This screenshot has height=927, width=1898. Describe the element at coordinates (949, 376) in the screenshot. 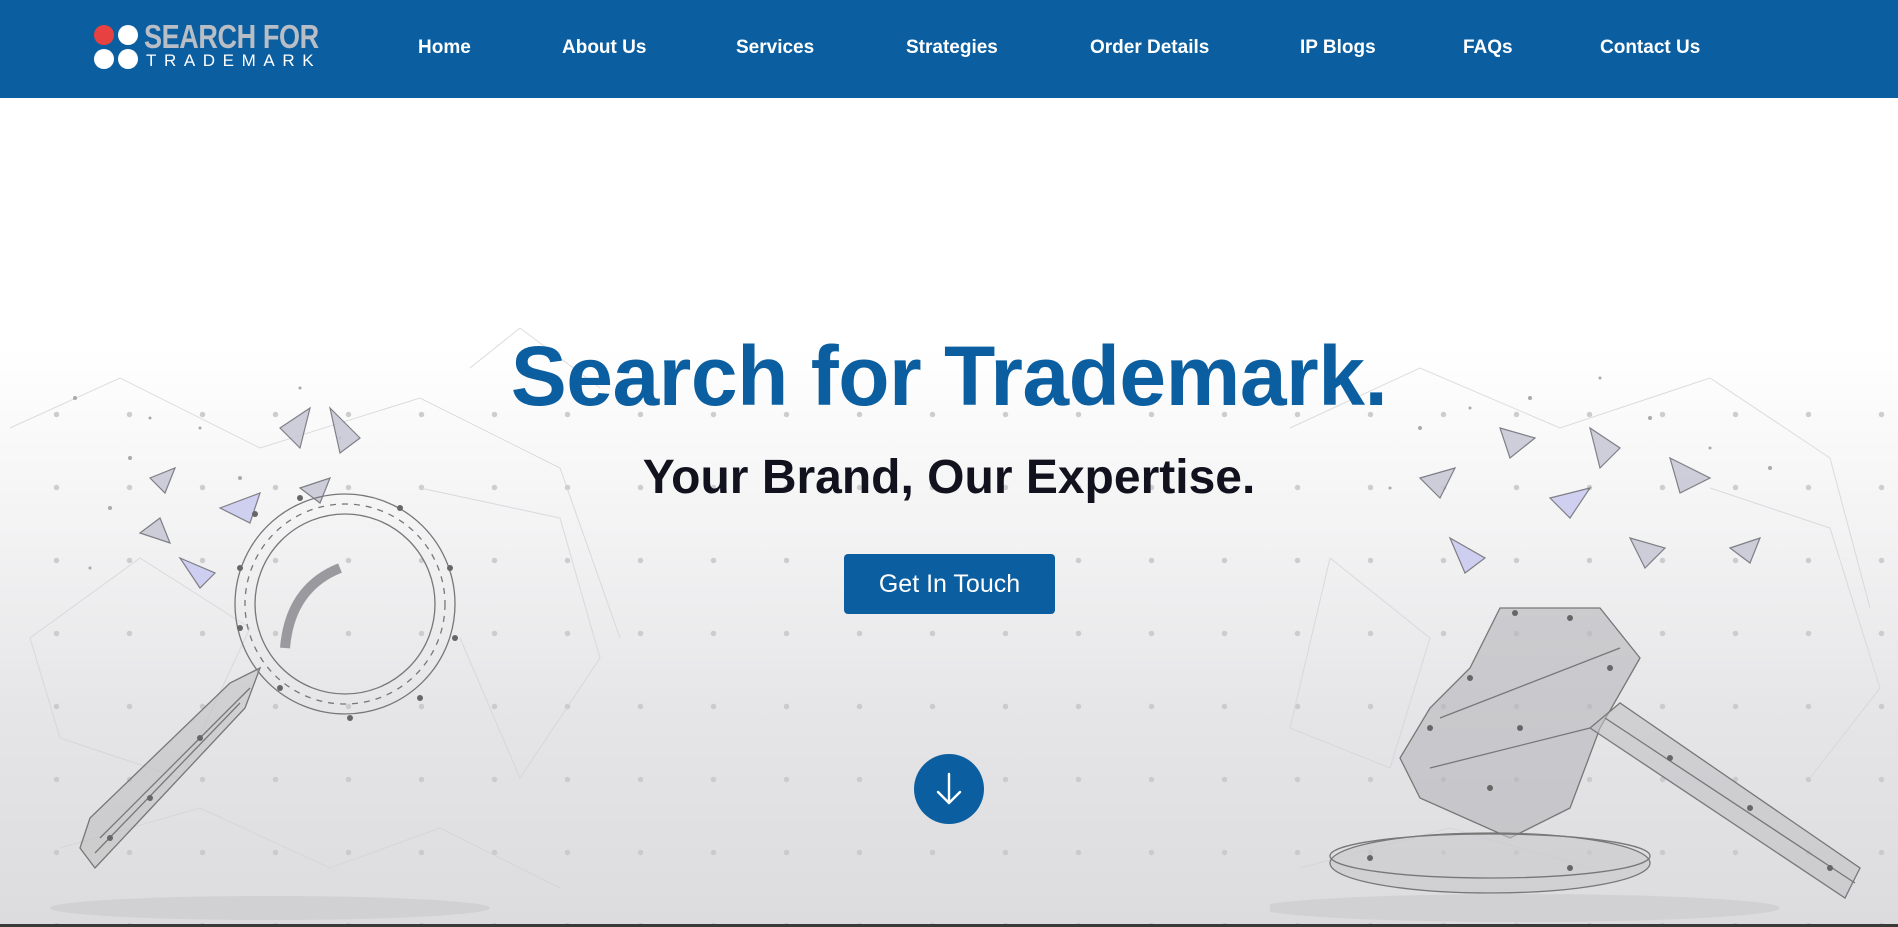

I see `hero-title: Search for Trademark.` at that location.